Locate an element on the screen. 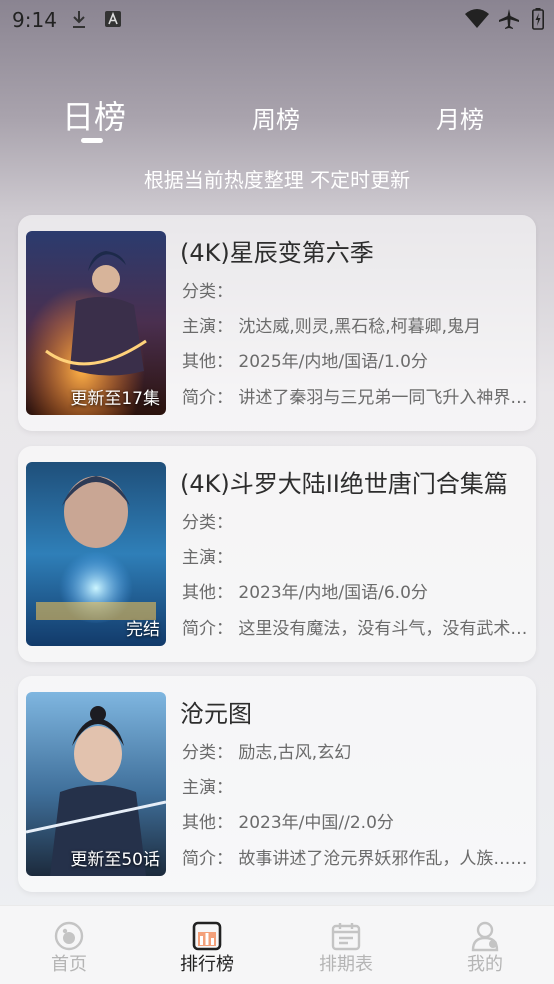 This screenshot has width=554, height=984. tab-daily: 日榜 is located at coordinates (94, 115).